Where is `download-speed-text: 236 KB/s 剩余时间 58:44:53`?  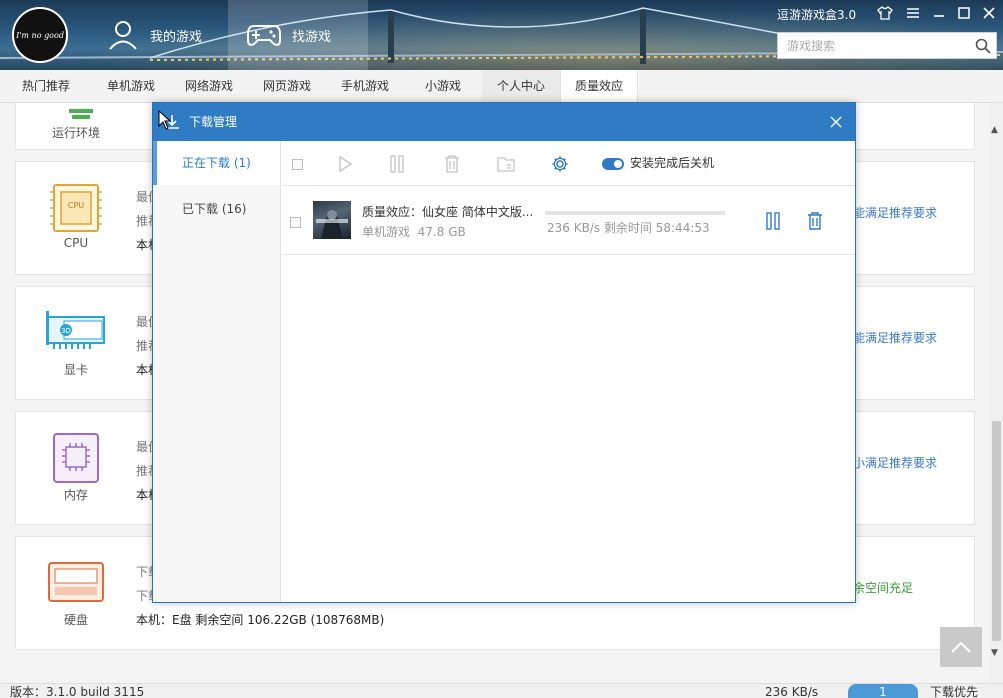 download-speed-text: 236 KB/s 剩余时间 58:44:53 is located at coordinates (628, 228).